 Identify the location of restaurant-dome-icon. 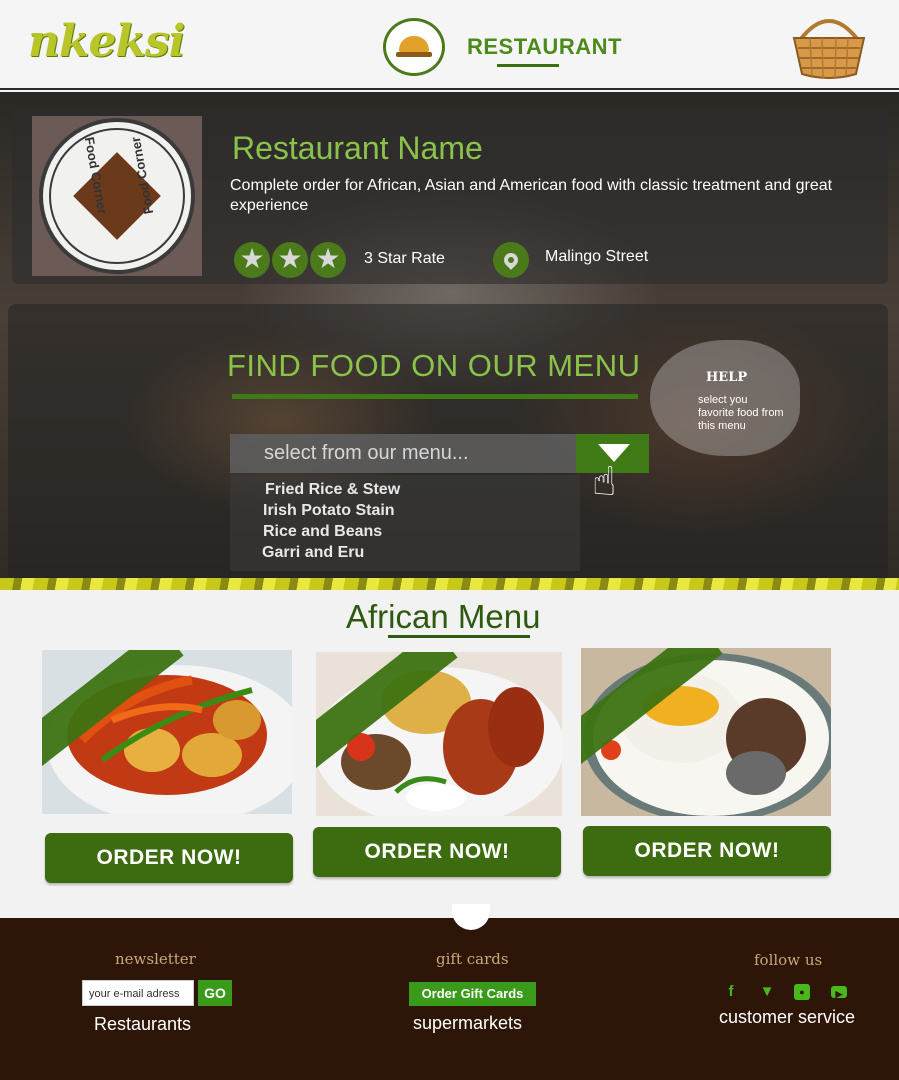
(414, 47).